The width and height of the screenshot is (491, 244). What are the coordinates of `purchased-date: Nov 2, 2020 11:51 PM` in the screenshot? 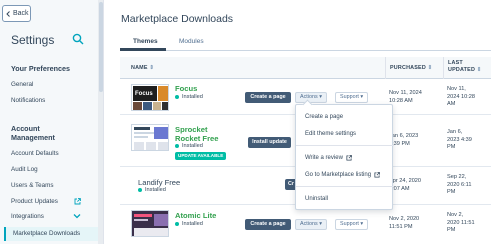 It's located at (404, 223).